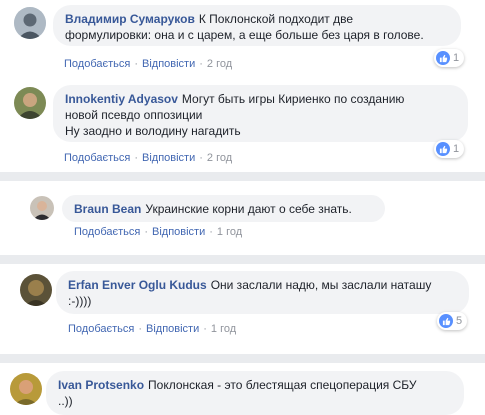 This screenshot has height=415, width=485. Describe the element at coordinates (130, 19) in the screenshot. I see `comment-author: Владимир Сумаруков` at that location.